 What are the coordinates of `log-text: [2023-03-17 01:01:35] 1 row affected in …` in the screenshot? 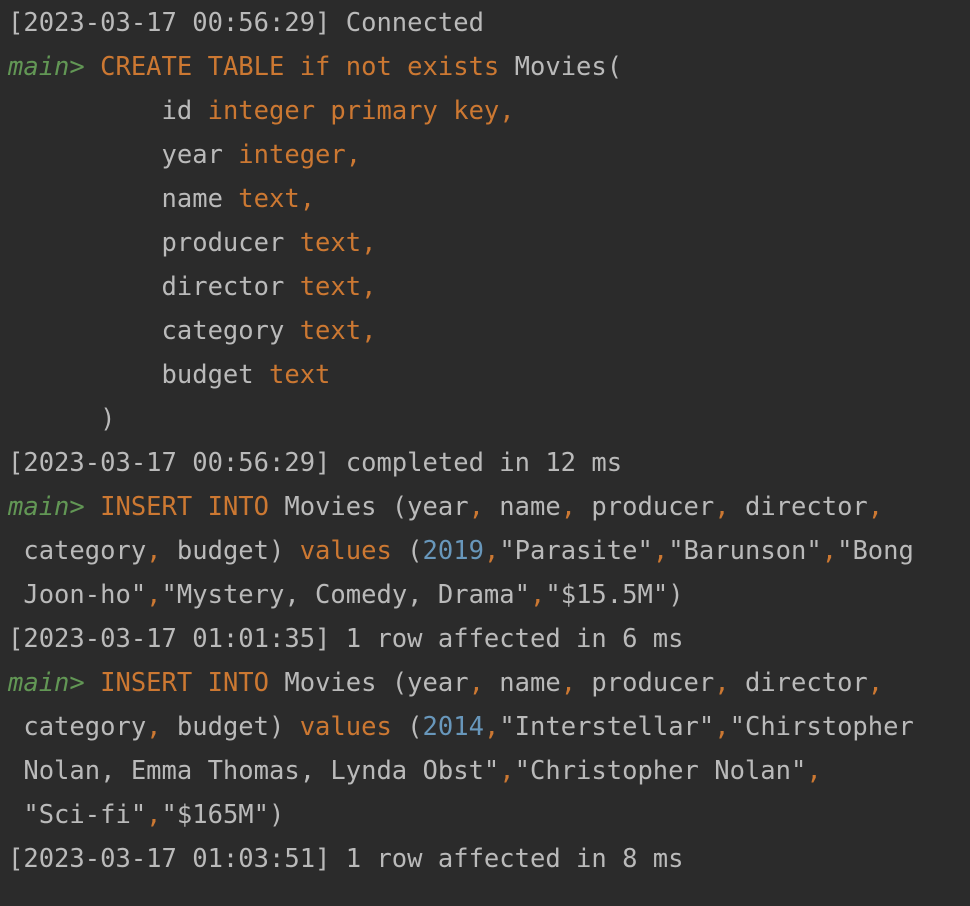 It's located at (346, 639).